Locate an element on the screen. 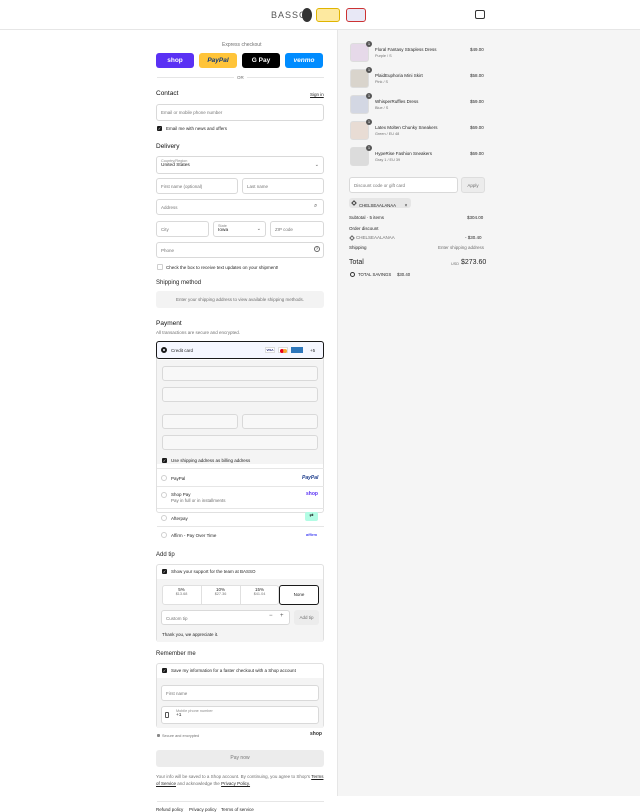  phone-field: Phone is located at coordinates (240, 250).